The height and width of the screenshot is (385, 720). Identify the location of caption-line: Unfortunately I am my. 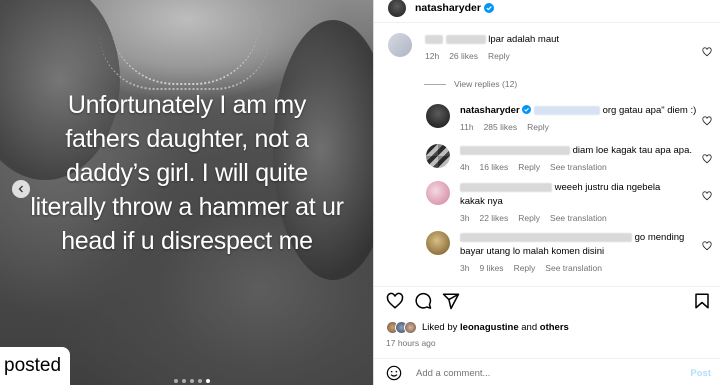
(187, 105).